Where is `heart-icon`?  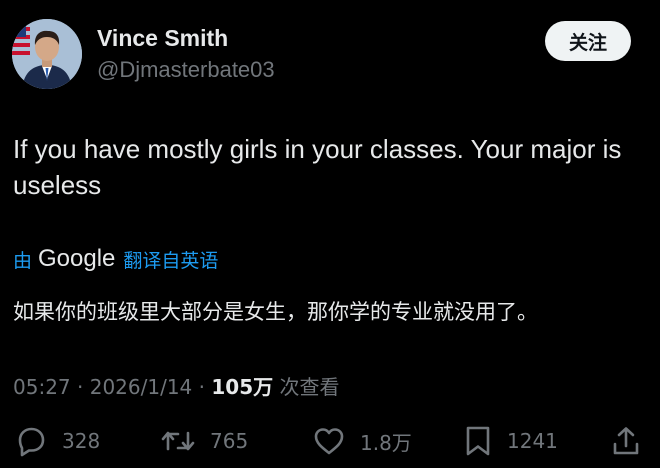
heart-icon is located at coordinates (329, 441).